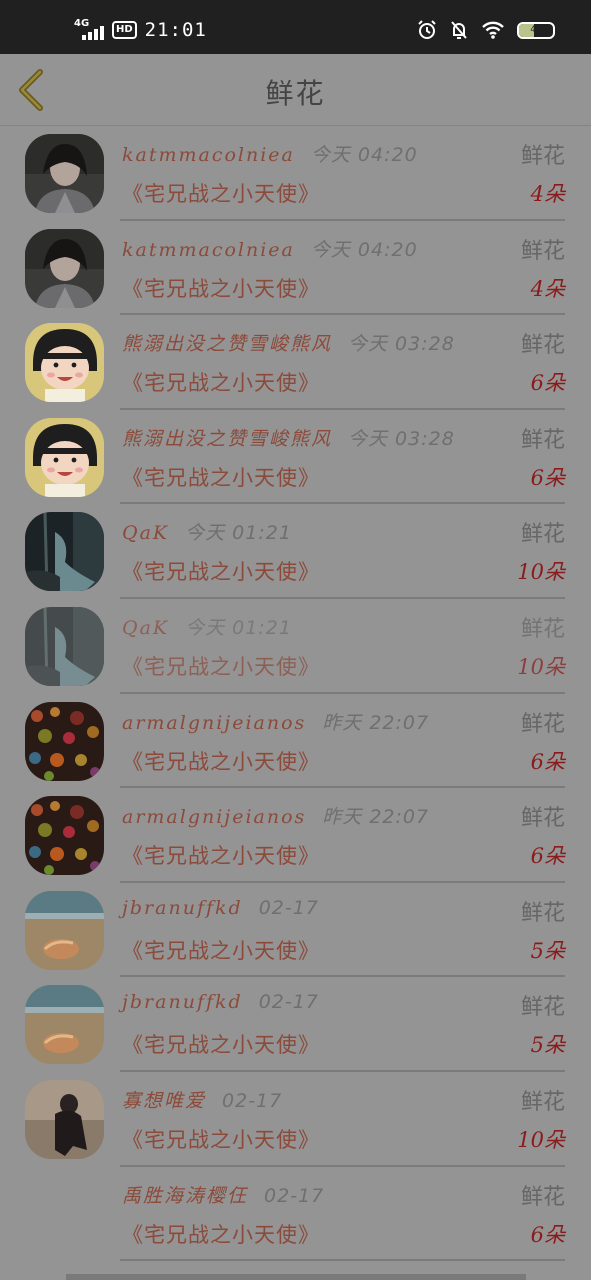 Image resolution: width=591 pixels, height=1280 pixels. I want to click on status-left: 4G HD 21:01, so click(140, 30).